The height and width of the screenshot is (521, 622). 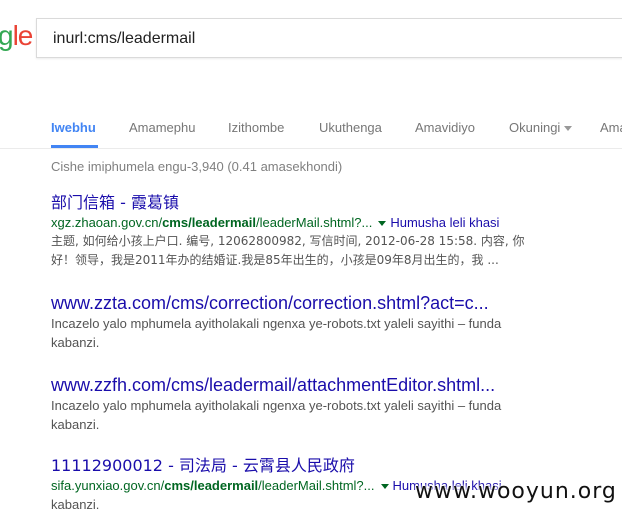 I want to click on translate-page-link: Humusha leli khasi, so click(x=444, y=222).